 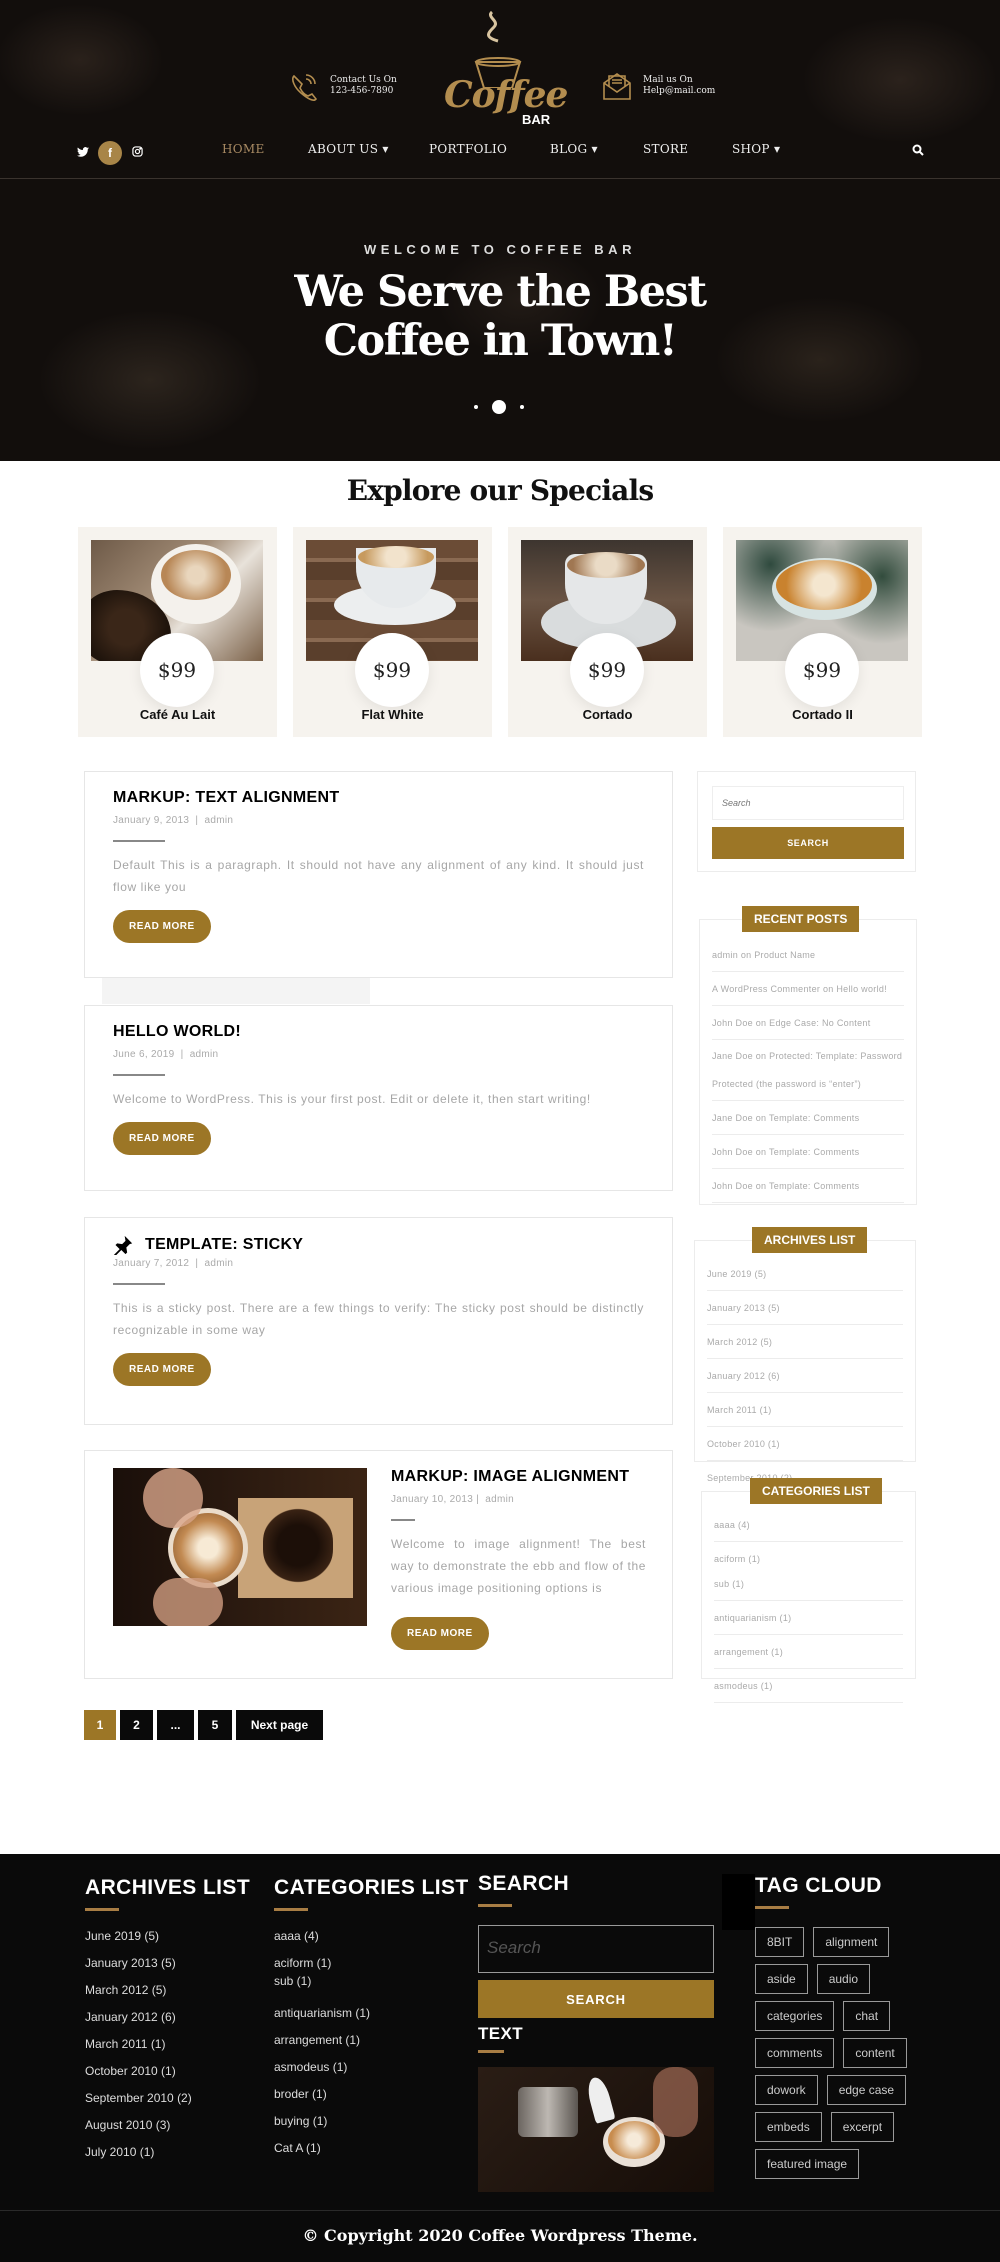 I want to click on tag-item: chat, so click(x=867, y=2016).